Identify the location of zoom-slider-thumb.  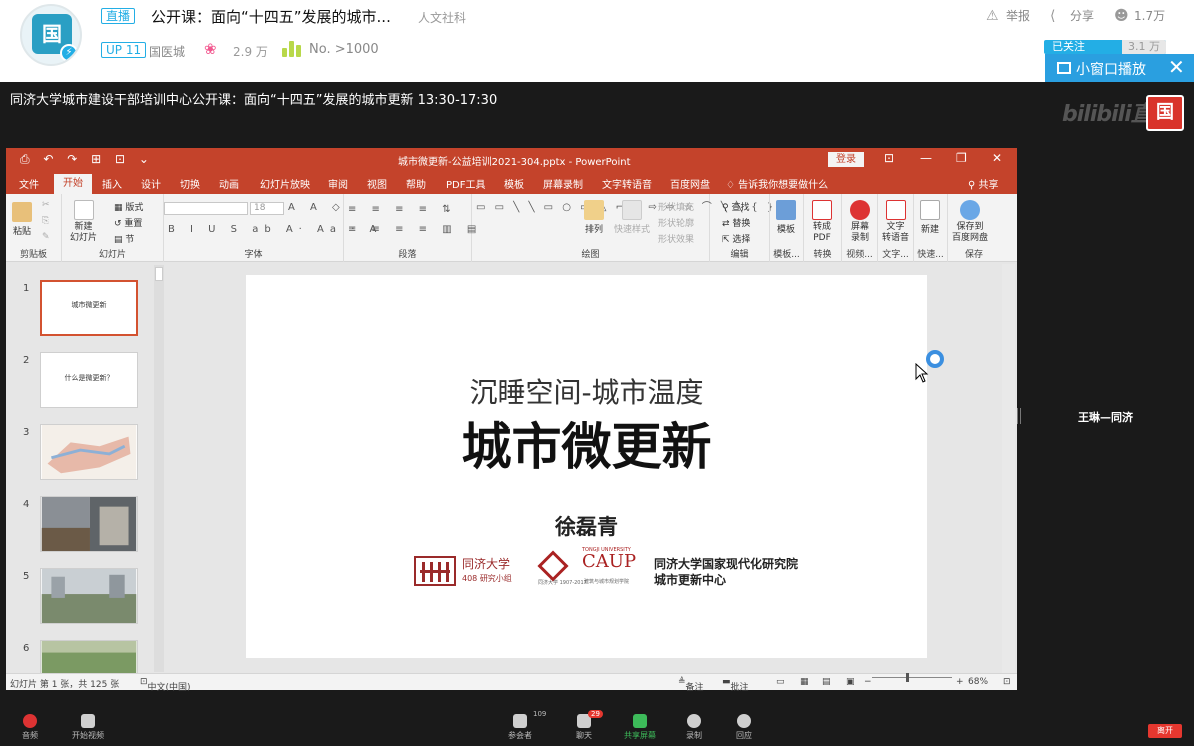
(907, 677).